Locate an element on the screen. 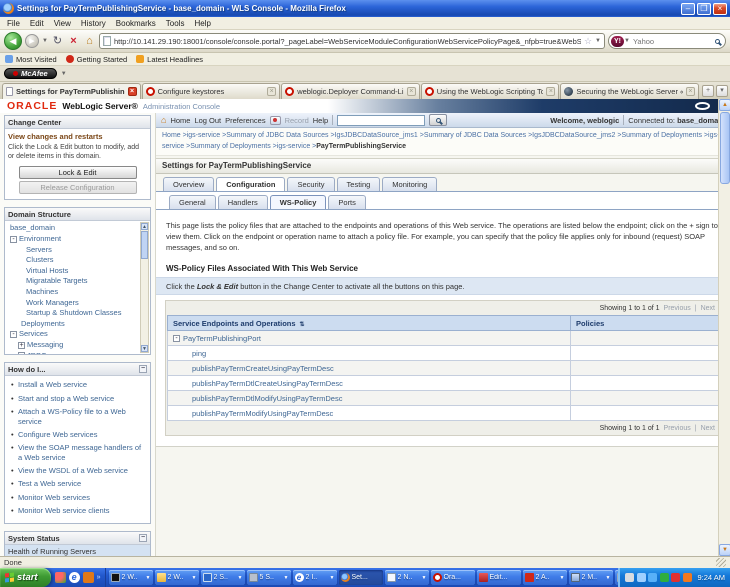  tab: Monitoring is located at coordinates (410, 183).